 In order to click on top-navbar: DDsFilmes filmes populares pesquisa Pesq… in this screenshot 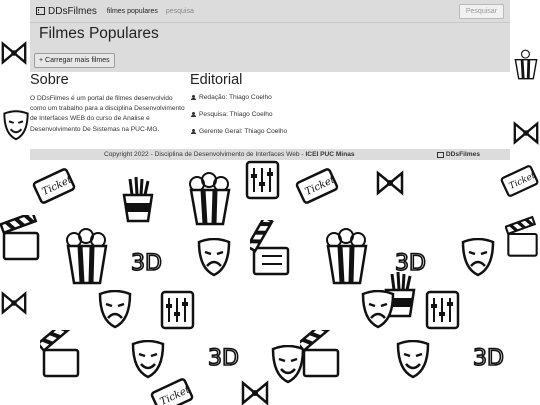, I will do `click(270, 11)`.